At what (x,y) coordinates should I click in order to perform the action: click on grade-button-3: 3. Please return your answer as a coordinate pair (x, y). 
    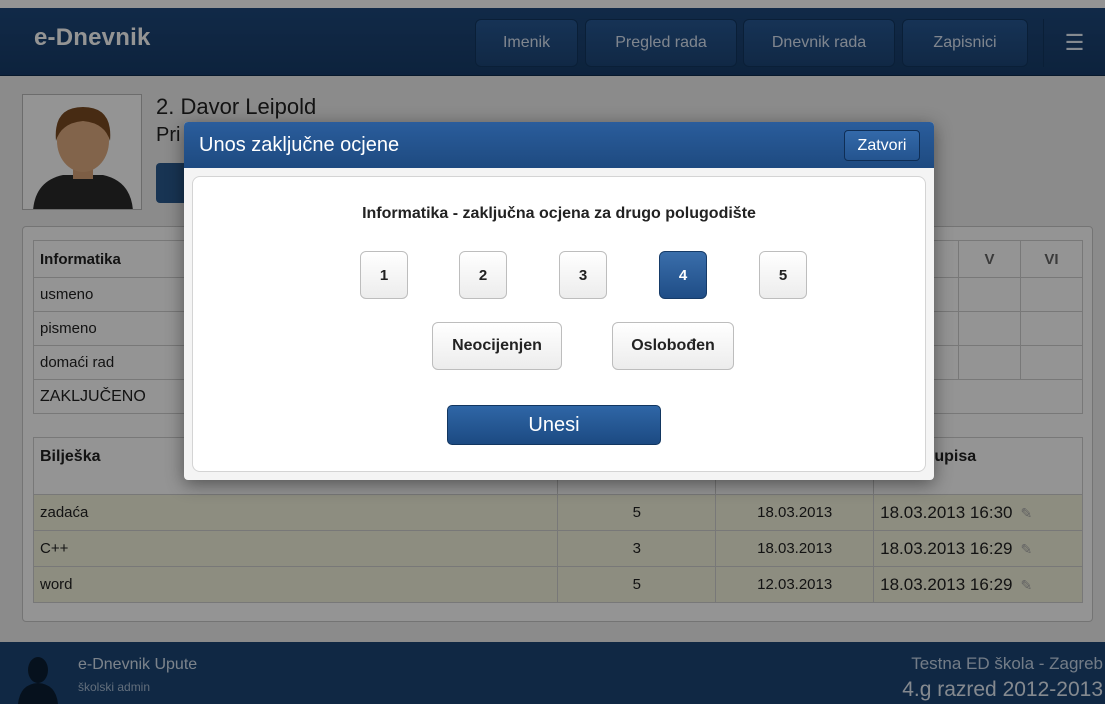
    Looking at the image, I should click on (583, 275).